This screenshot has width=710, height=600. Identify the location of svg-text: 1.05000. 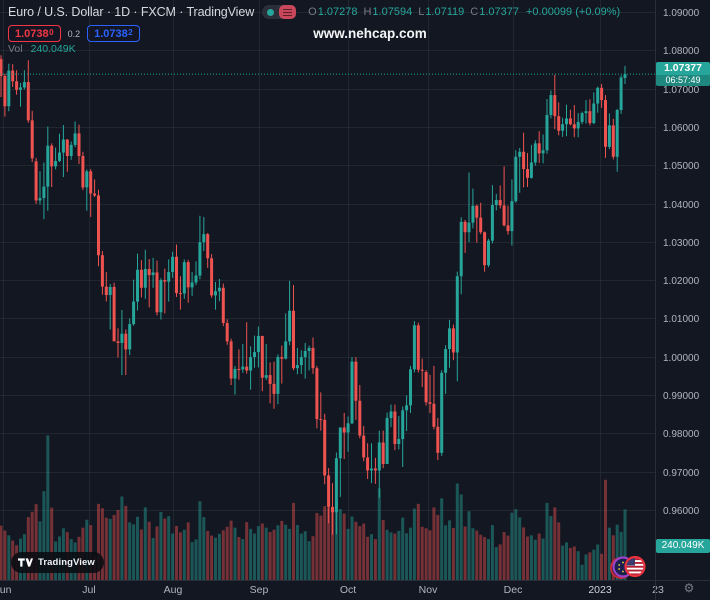
(681, 166).